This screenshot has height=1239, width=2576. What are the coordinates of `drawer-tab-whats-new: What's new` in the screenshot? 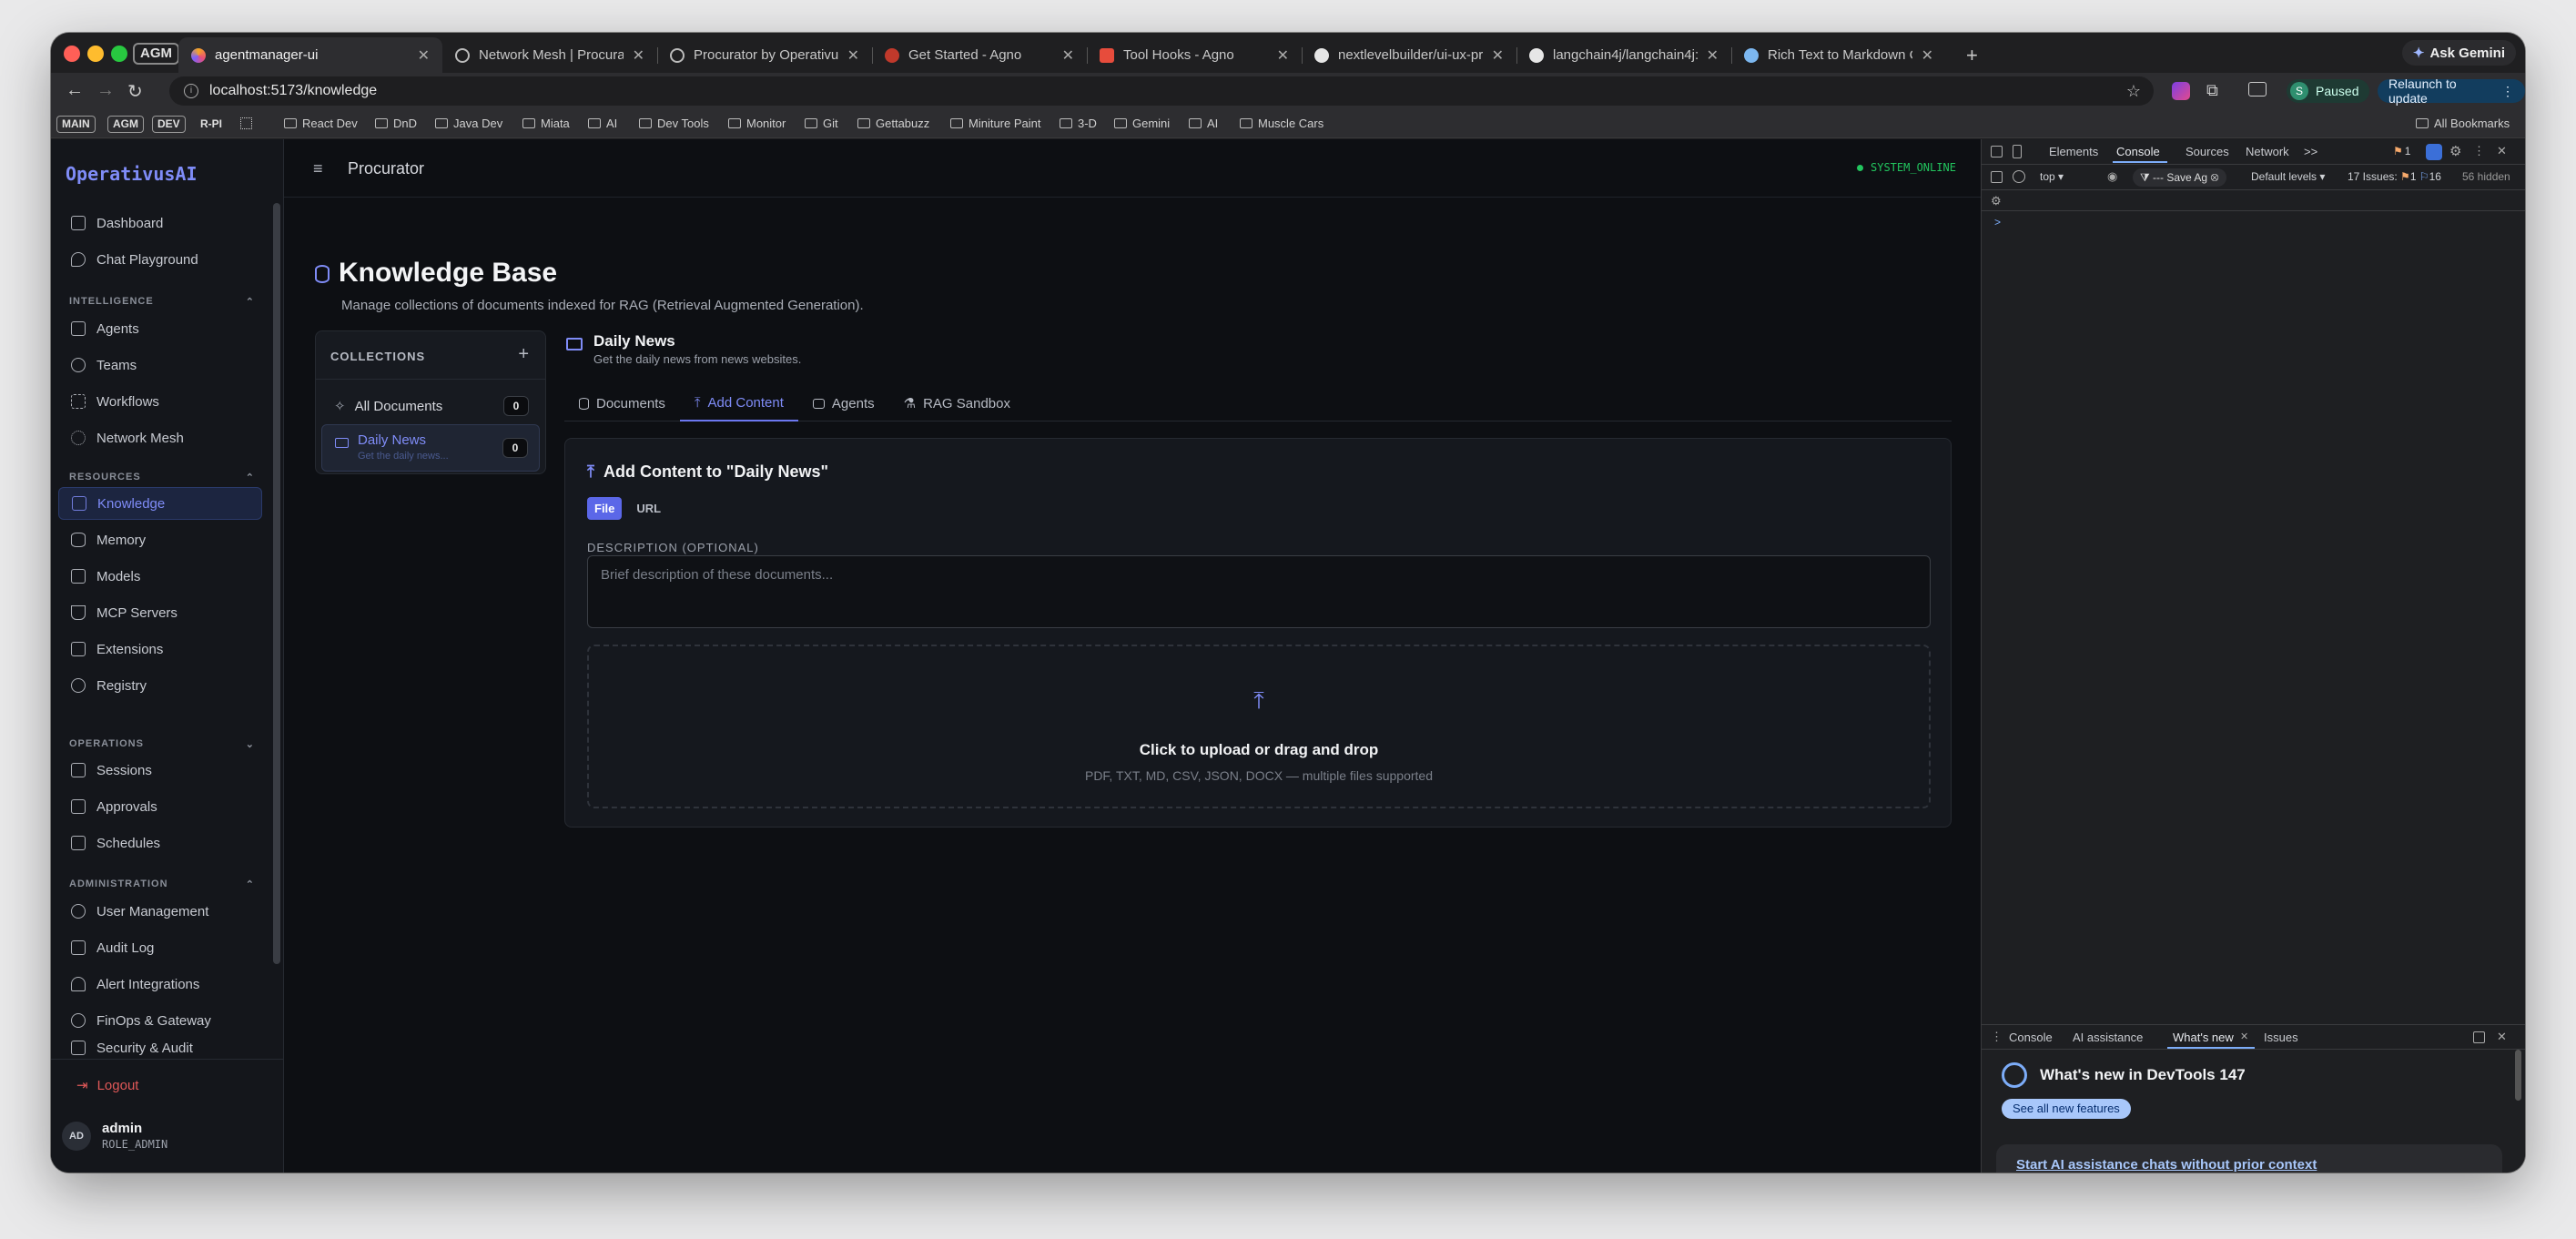 It's located at (2203, 1037).